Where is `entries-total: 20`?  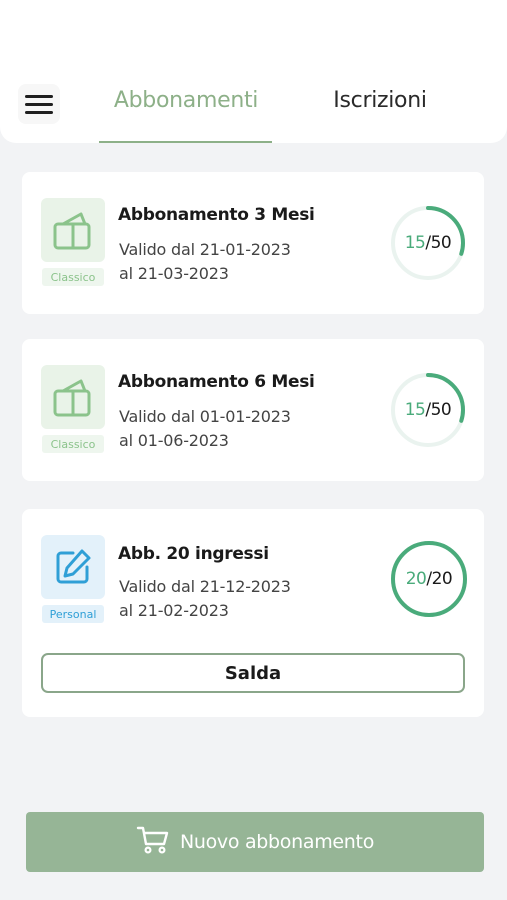
entries-total: 20 is located at coordinates (442, 579).